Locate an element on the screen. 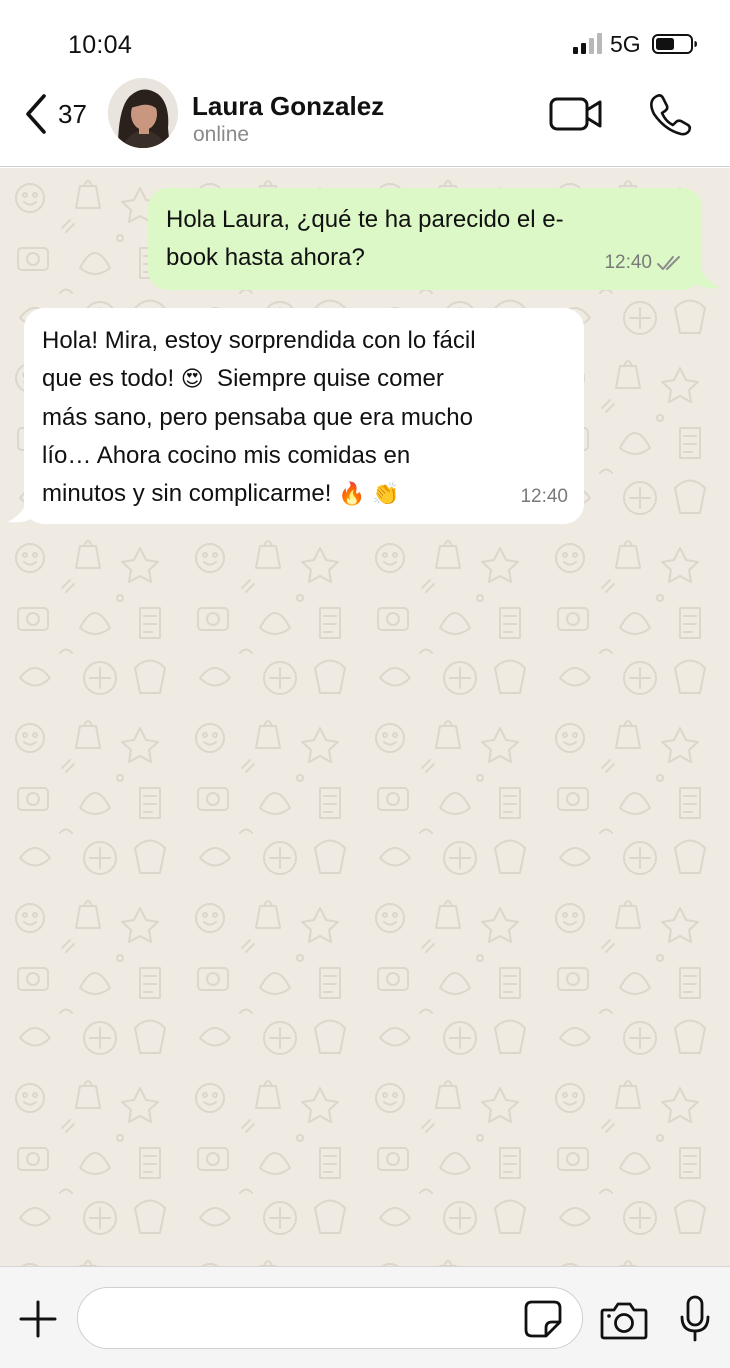  clapping-hands-emoji: 👏 is located at coordinates (386, 494).